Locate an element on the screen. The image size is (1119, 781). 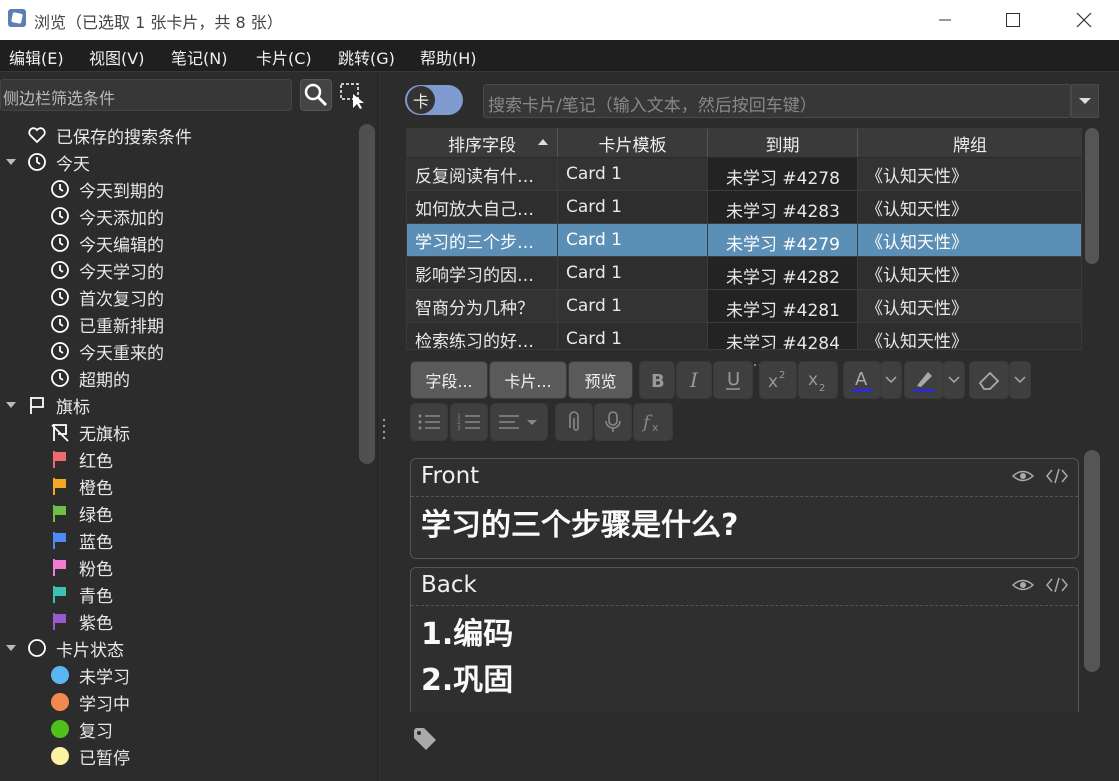
attach-button is located at coordinates (574, 422).